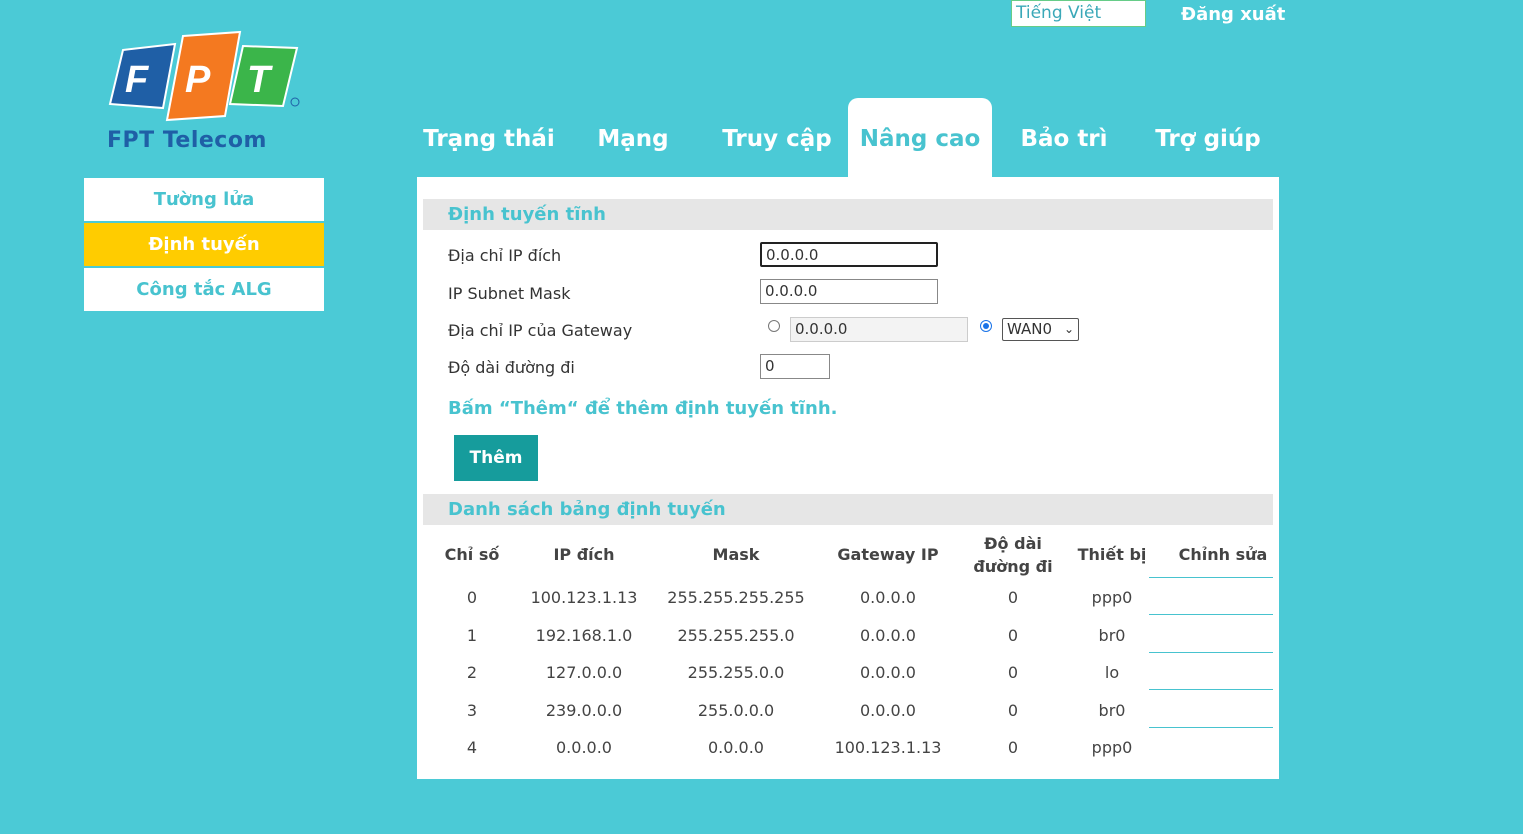 The height and width of the screenshot is (834, 1523). I want to click on table-row-2-metric: 0, so click(1013, 672).